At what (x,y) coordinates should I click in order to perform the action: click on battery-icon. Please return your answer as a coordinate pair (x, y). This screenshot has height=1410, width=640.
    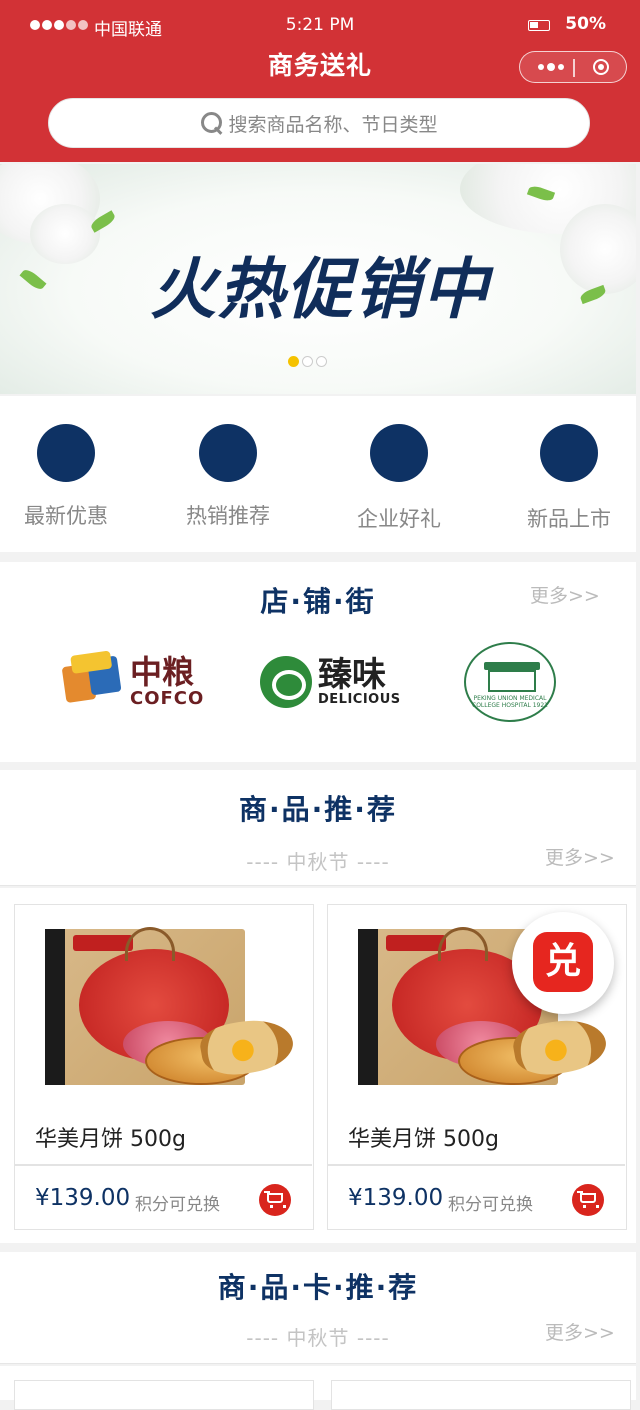
    Looking at the image, I should click on (539, 25).